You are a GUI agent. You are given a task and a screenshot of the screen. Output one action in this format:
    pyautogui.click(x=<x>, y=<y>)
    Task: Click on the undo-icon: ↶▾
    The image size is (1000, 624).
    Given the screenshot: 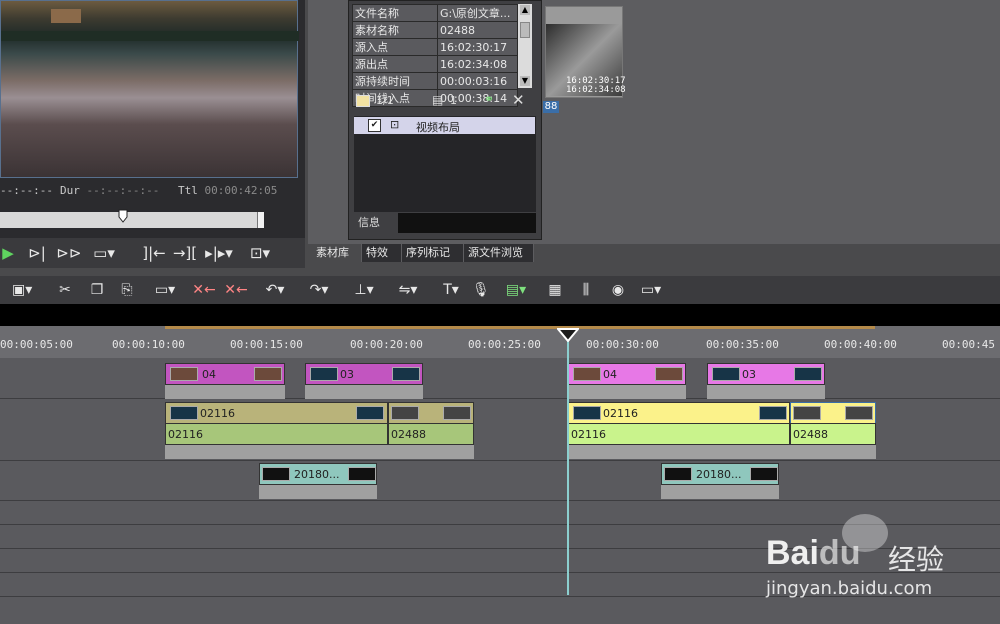 What is the action you would take?
    pyautogui.click(x=275, y=290)
    